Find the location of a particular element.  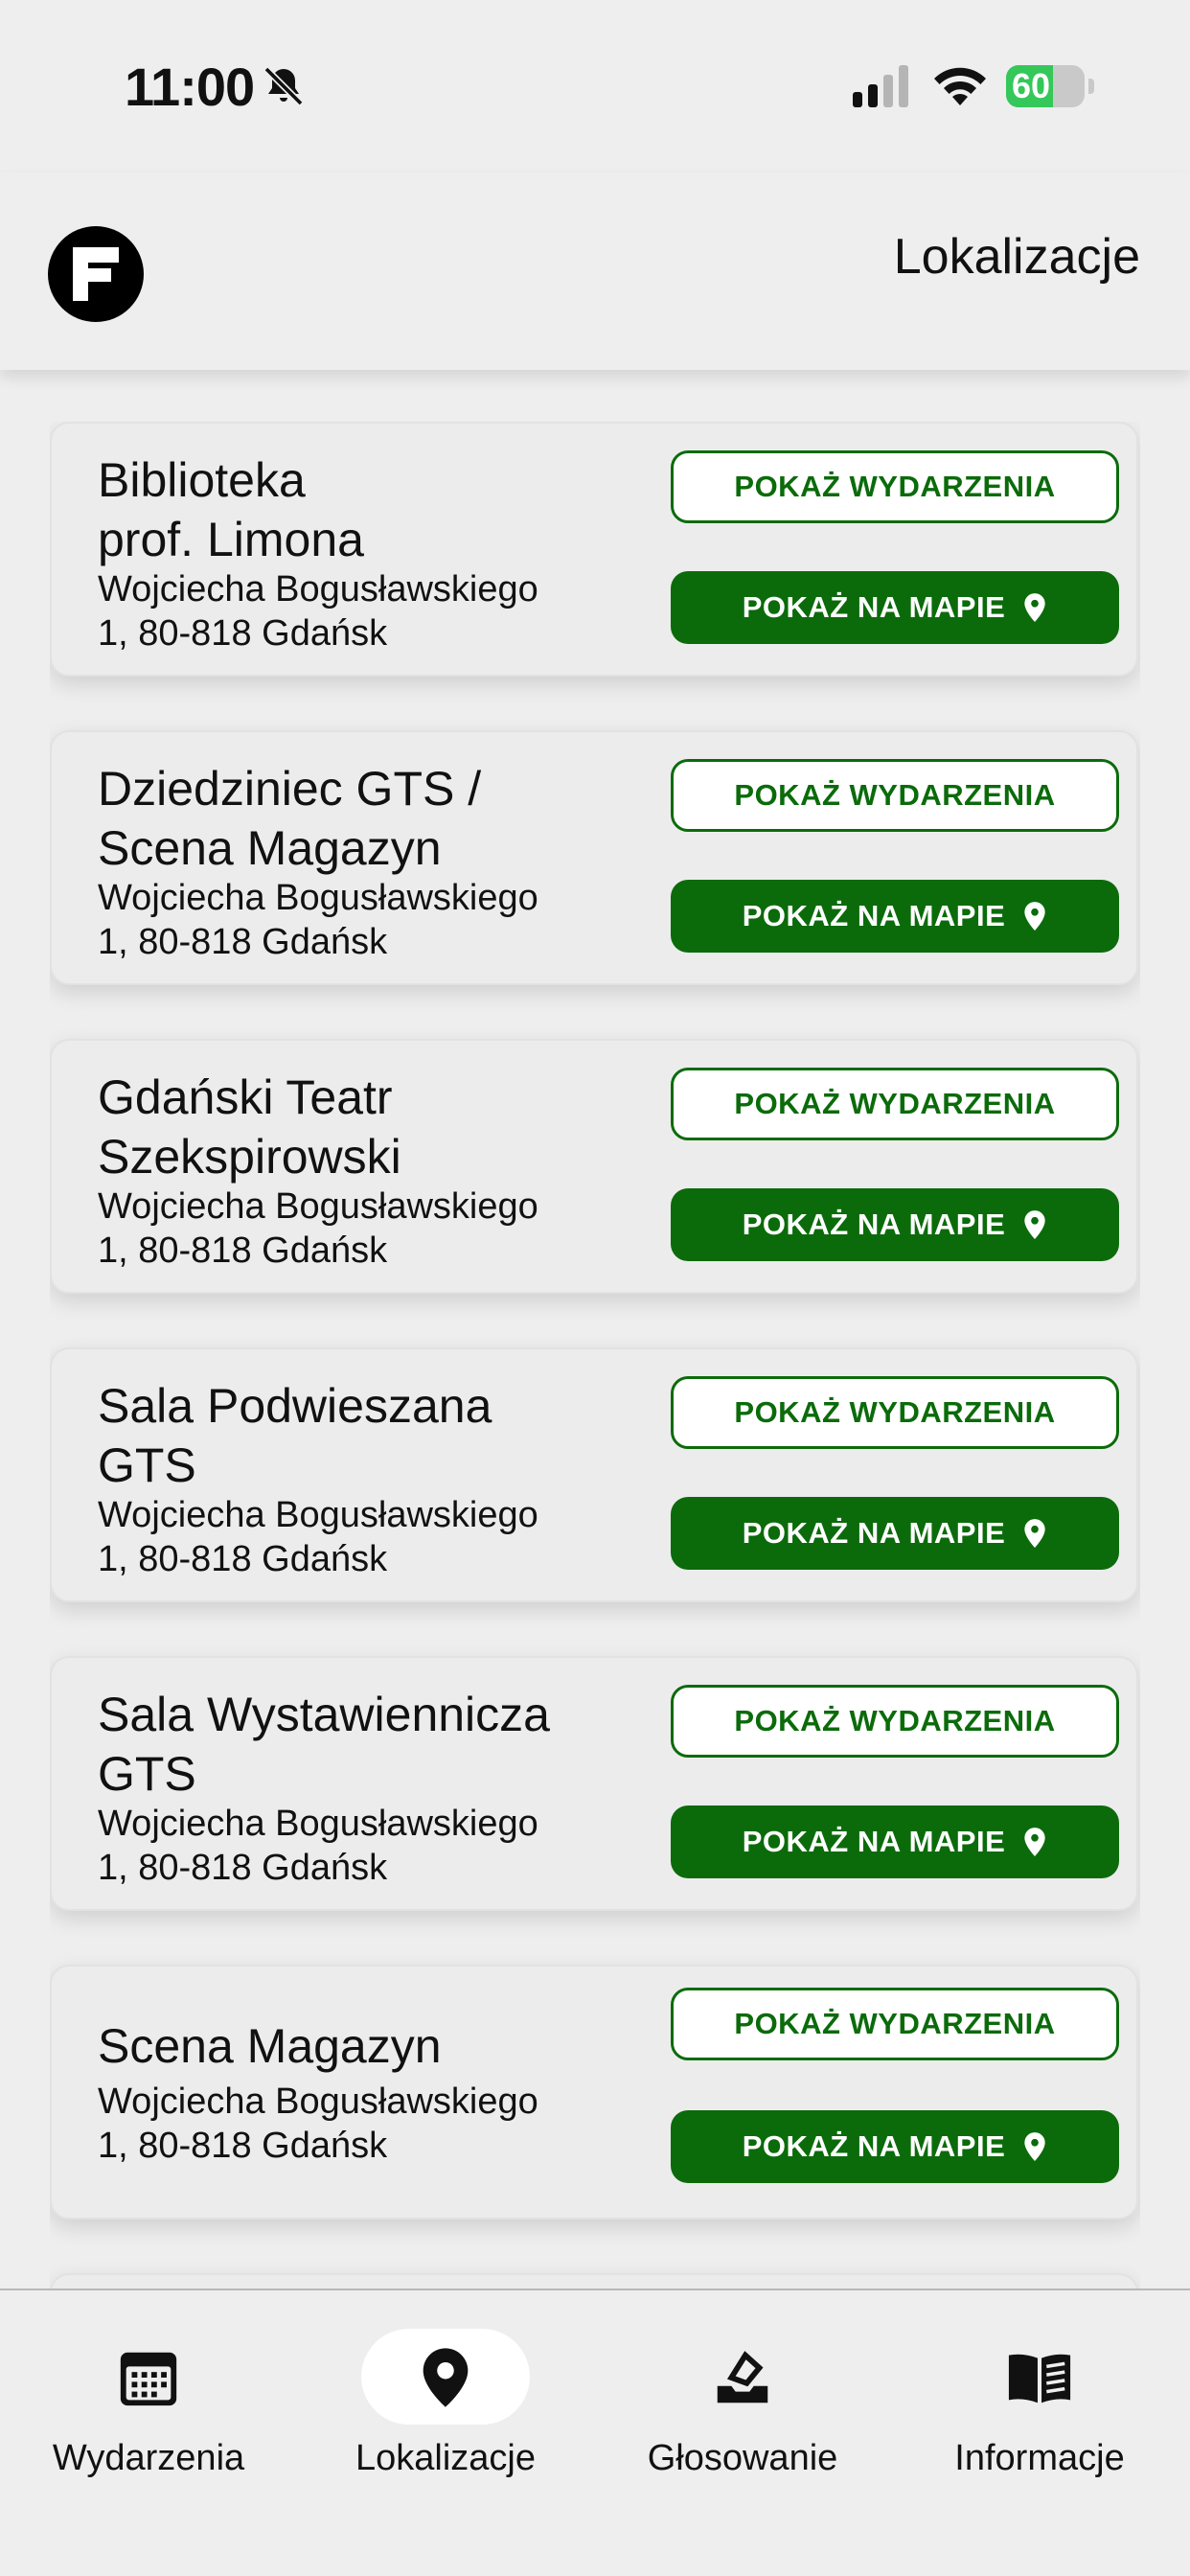

tab-lokalizacje: Lokalizacje is located at coordinates (445, 2403).